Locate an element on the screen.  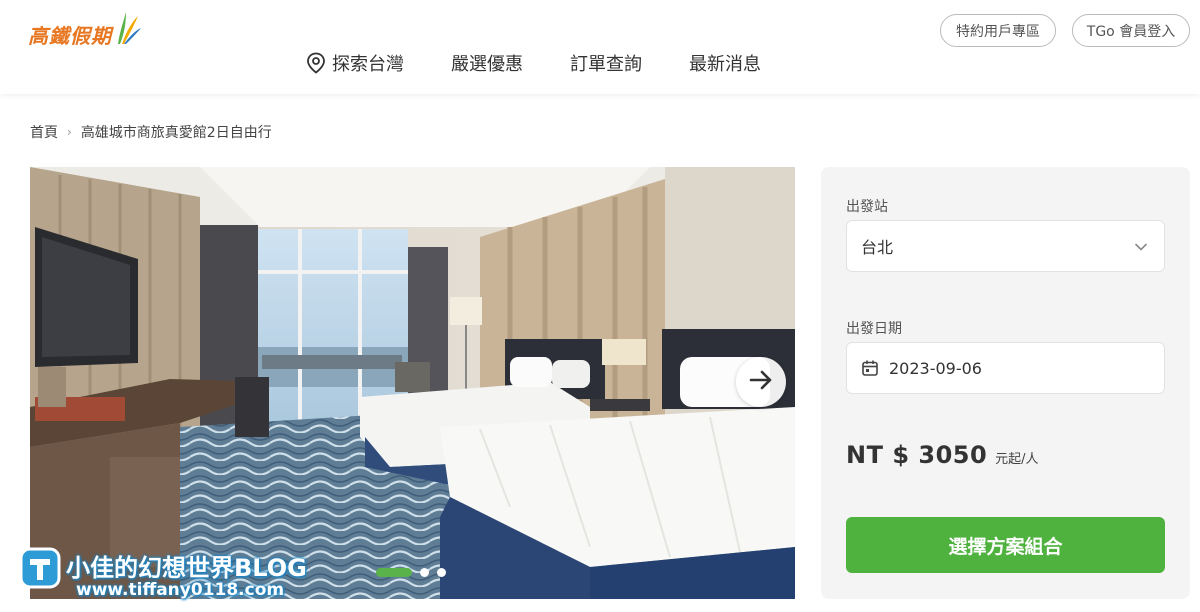
nav-explore-taiwan: 探索台灣 is located at coordinates (355, 63).